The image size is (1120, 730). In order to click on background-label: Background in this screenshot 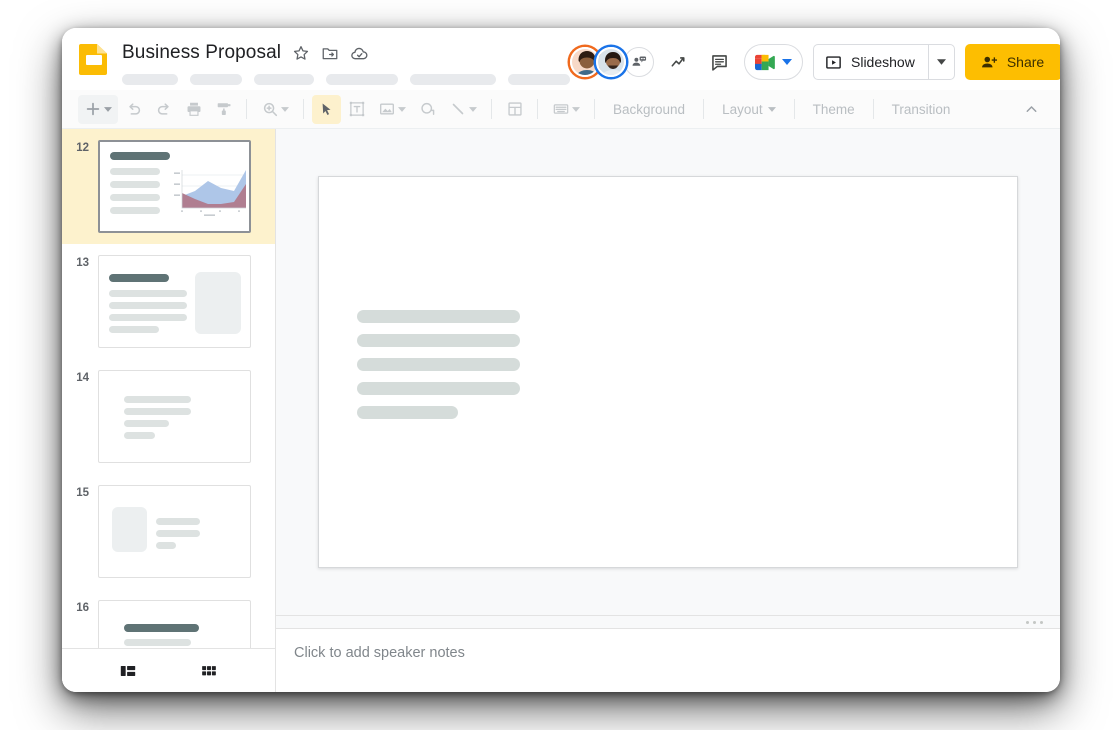, I will do `click(649, 109)`.